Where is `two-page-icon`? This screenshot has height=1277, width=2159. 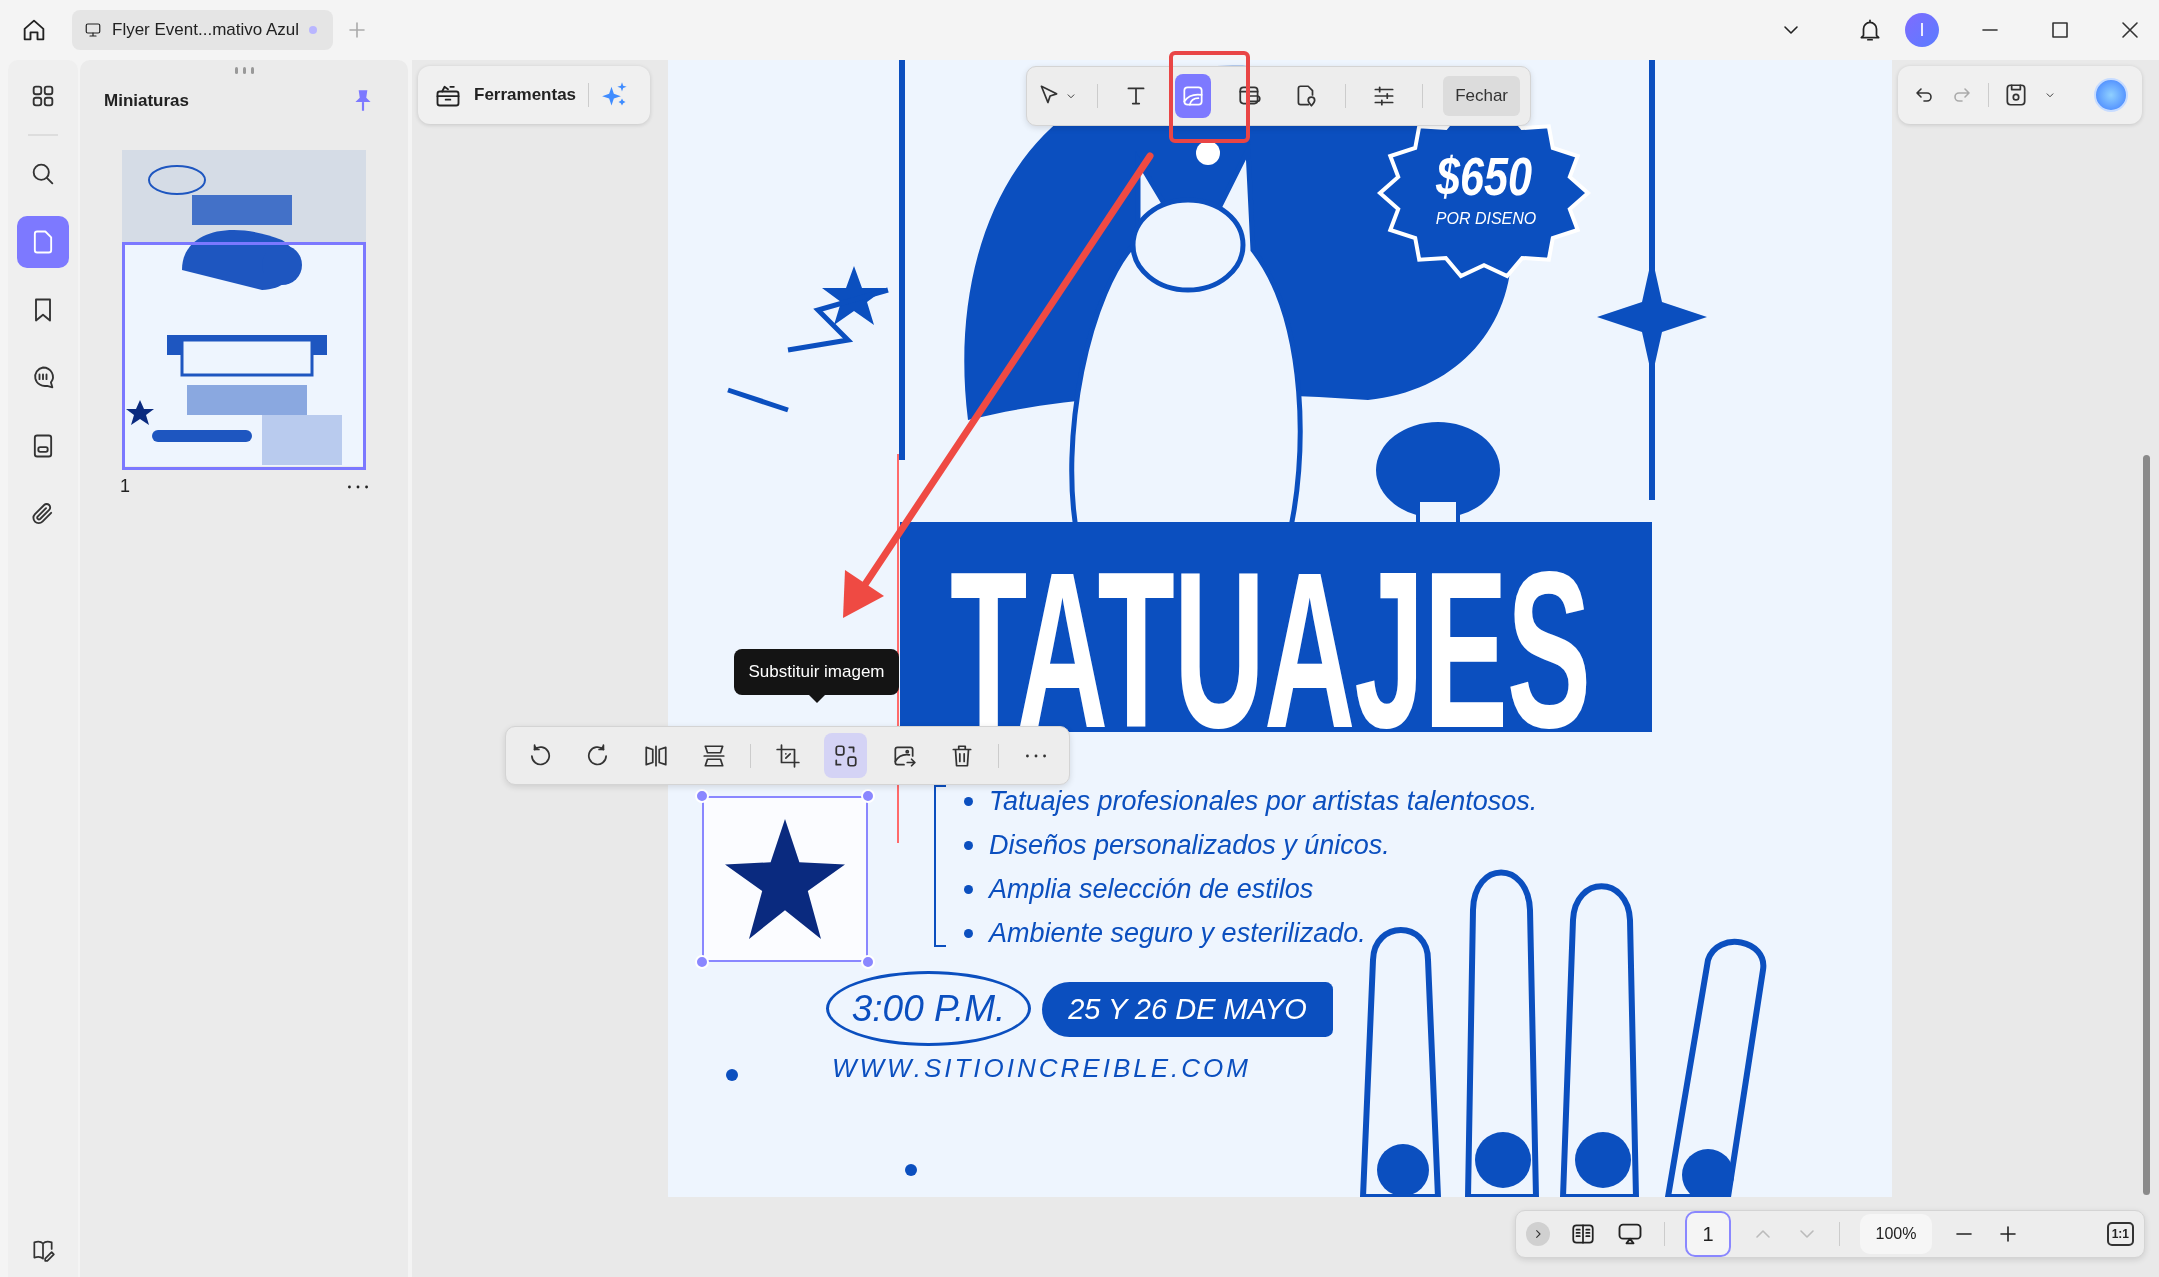 two-page-icon is located at coordinates (1583, 1234).